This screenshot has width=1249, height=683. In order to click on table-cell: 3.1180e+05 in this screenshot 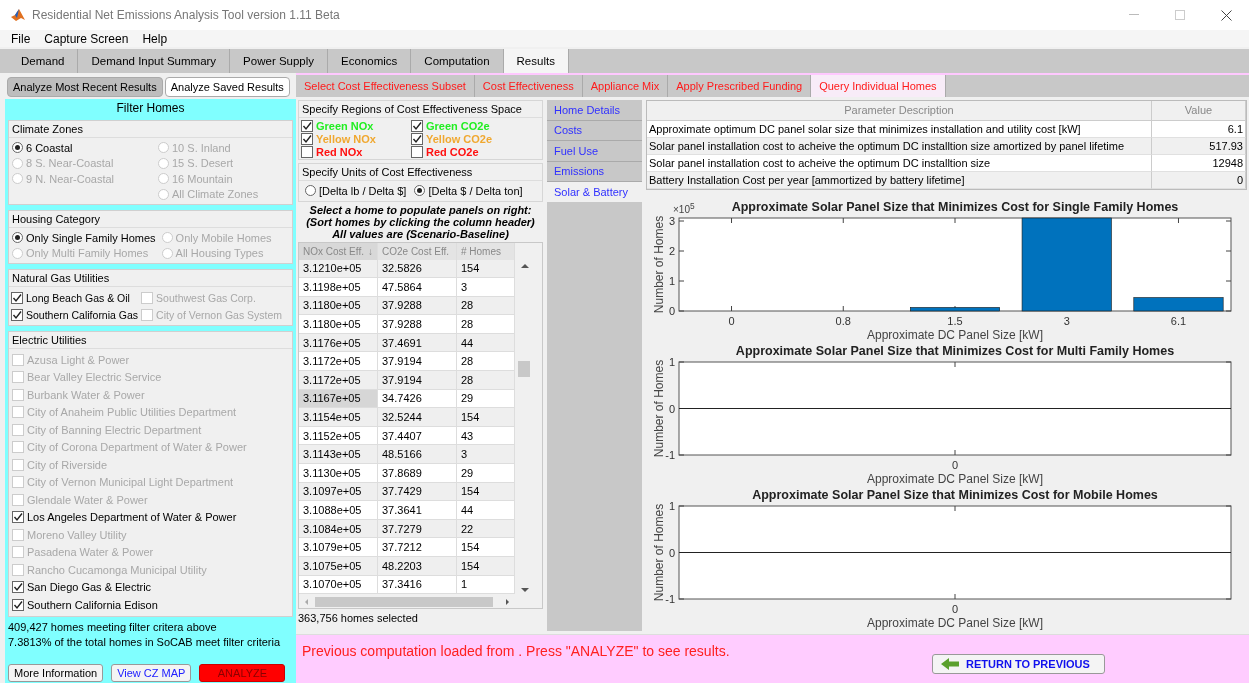, I will do `click(338, 324)`.